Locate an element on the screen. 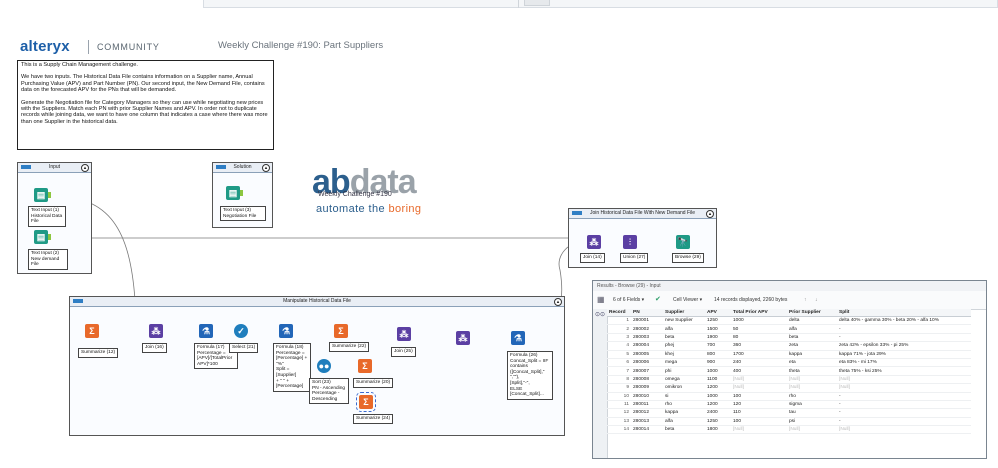  table-cell: 2400 is located at coordinates (718, 413).